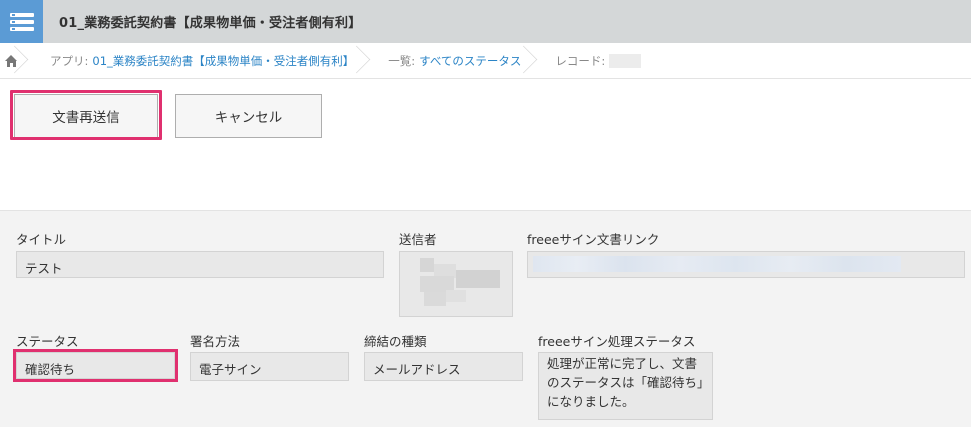  What do you see at coordinates (269, 366) in the screenshot?
I see `sign-method-field: 電子サイン` at bounding box center [269, 366].